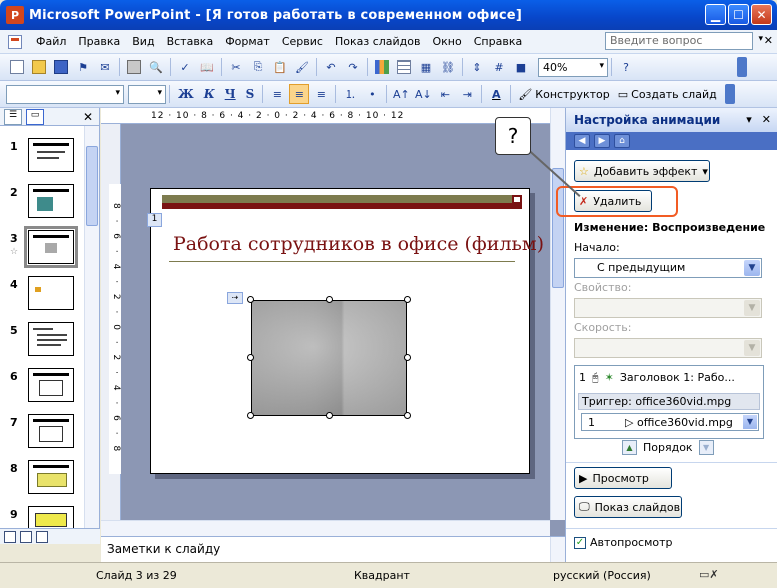  What do you see at coordinates (91, 335) in the screenshot?
I see `slides-pane-scrollbar` at bounding box center [91, 335].